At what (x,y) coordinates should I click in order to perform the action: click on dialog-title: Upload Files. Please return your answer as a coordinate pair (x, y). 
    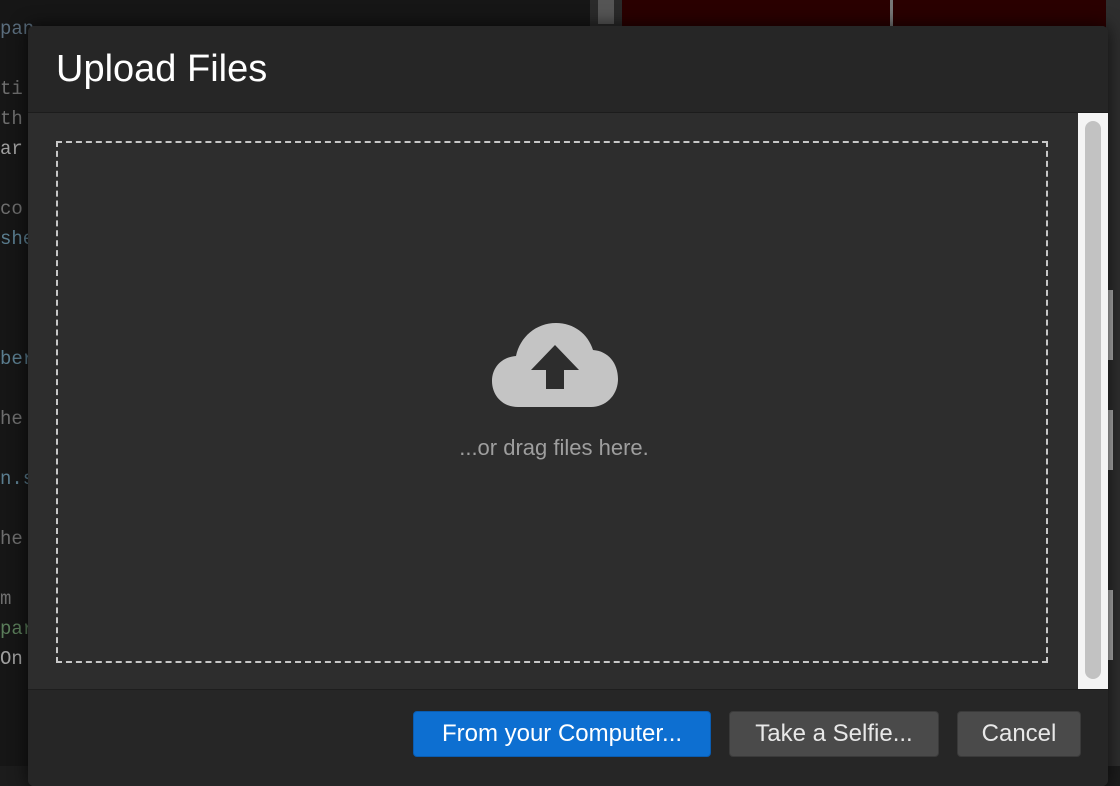
    Looking at the image, I should click on (162, 69).